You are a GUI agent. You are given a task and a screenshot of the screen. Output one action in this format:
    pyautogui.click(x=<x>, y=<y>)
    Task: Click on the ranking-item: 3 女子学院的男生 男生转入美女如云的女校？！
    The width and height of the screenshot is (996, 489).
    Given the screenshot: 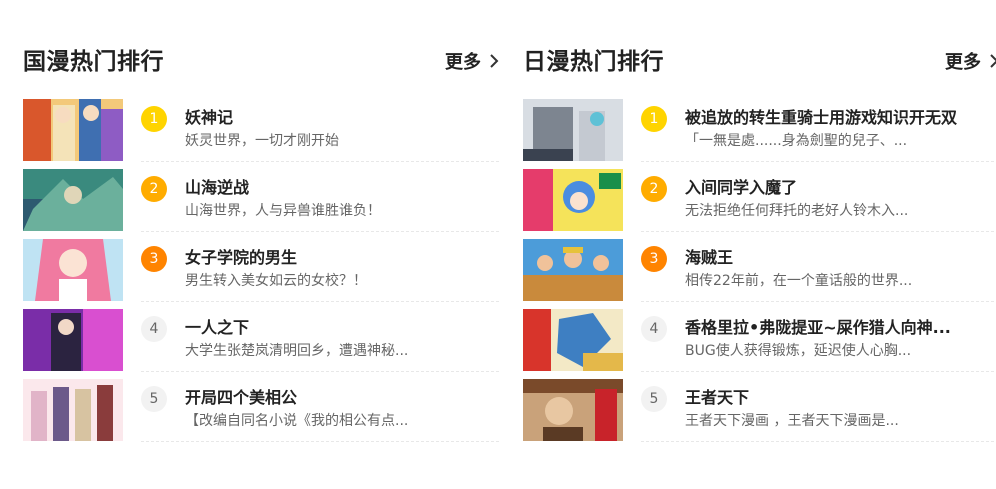 What is the action you would take?
    pyautogui.click(x=261, y=273)
    